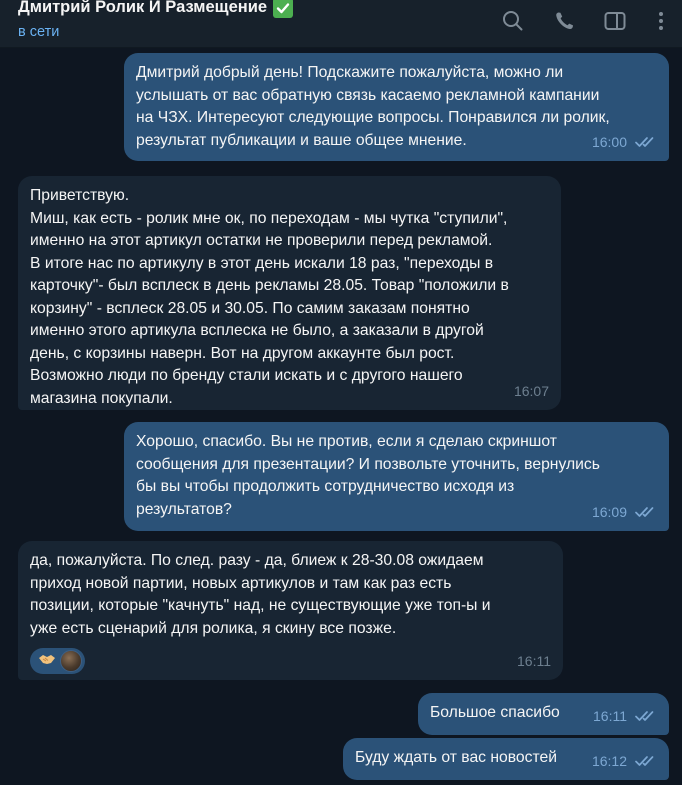  Describe the element at coordinates (283, 9) in the screenshot. I see `check-badge-icon` at that location.